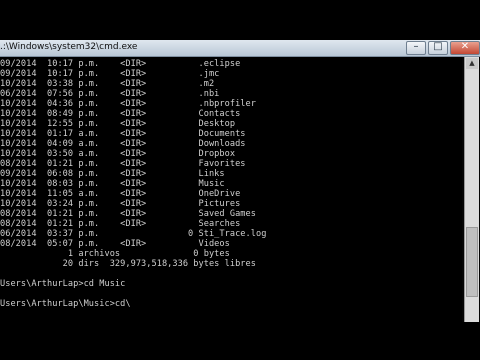 The width and height of the screenshot is (480, 360). Describe the element at coordinates (118, 124) in the screenshot. I see `console-line: 10/2014 12:55 p.m. <DIR> Desktop` at that location.